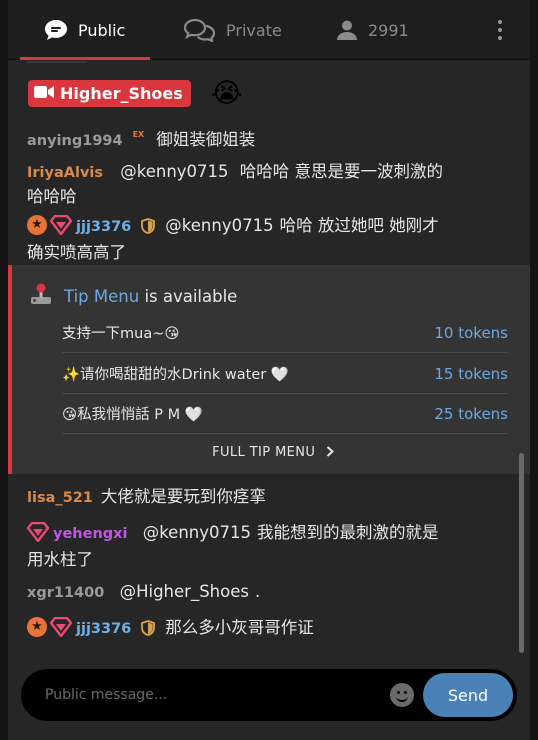 This screenshot has width=538, height=740. Describe the element at coordinates (359, 225) in the screenshot. I see `message-text: 哈哈 放过她吧 她刚才` at that location.